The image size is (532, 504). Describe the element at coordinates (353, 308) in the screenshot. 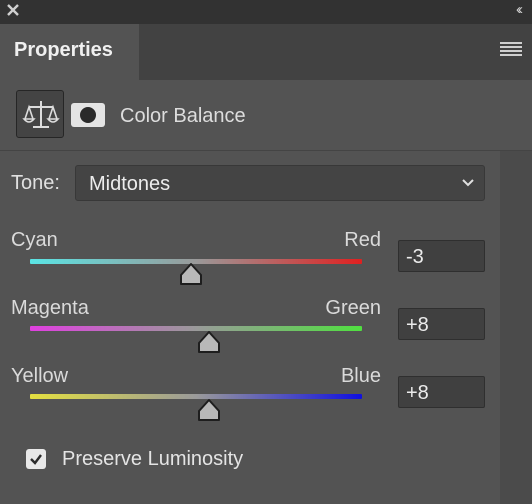

I see `slider-green-label: Green` at that location.